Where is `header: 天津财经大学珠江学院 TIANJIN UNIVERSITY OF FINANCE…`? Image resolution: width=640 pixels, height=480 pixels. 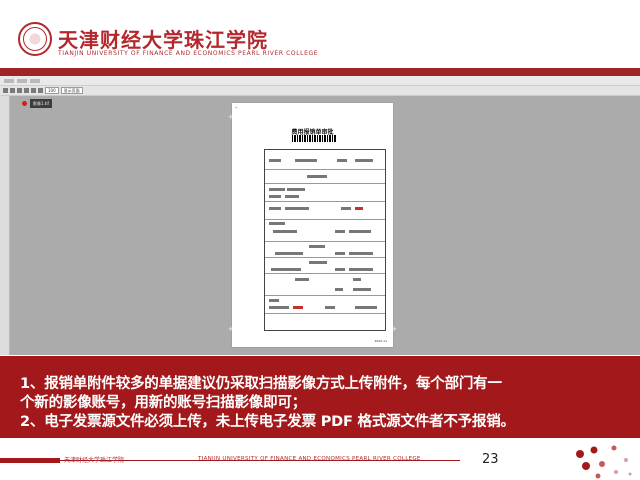 header: 天津财经大学珠江学院 TIANJIN UNIVERSITY OF FINANCE… is located at coordinates (320, 33).